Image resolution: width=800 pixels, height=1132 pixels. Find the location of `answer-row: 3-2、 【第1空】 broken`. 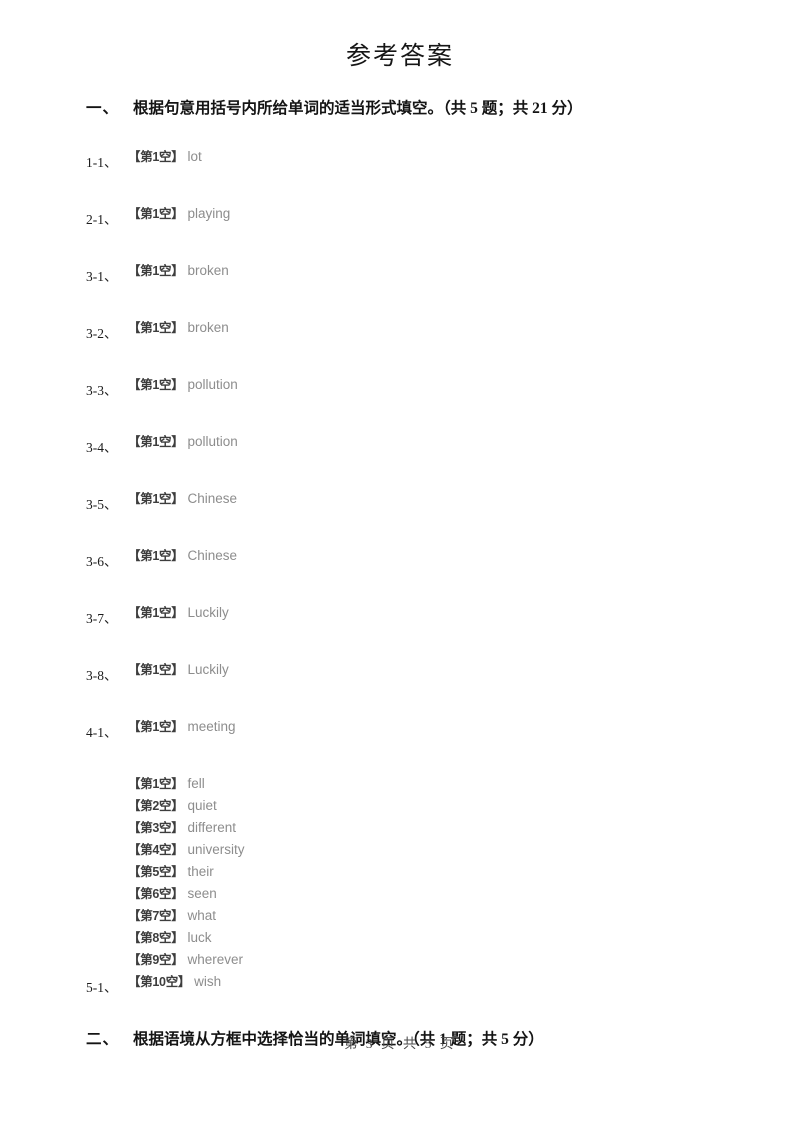

answer-row: 3-2、 【第1空】 broken is located at coordinates (401, 329).